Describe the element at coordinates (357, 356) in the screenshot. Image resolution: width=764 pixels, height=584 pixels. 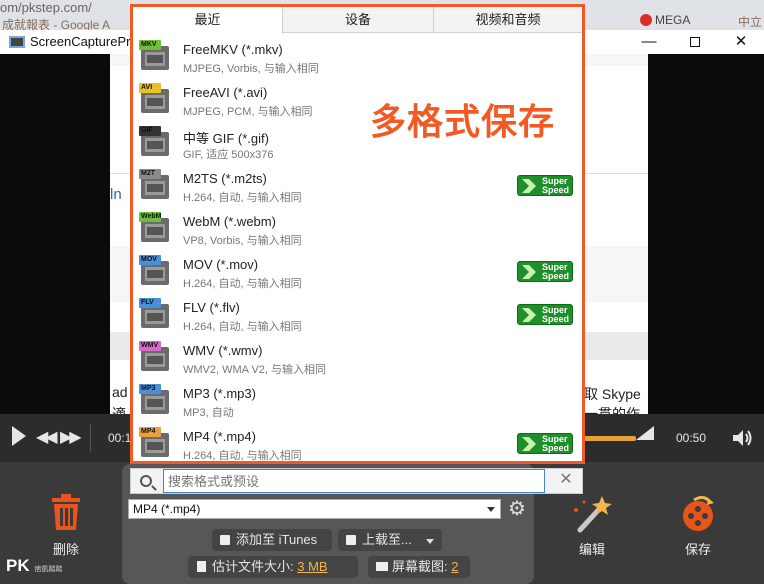
I see `format-item: WMV WMV (*.wmv) WMV2, WMA V2, 与输入相同` at that location.